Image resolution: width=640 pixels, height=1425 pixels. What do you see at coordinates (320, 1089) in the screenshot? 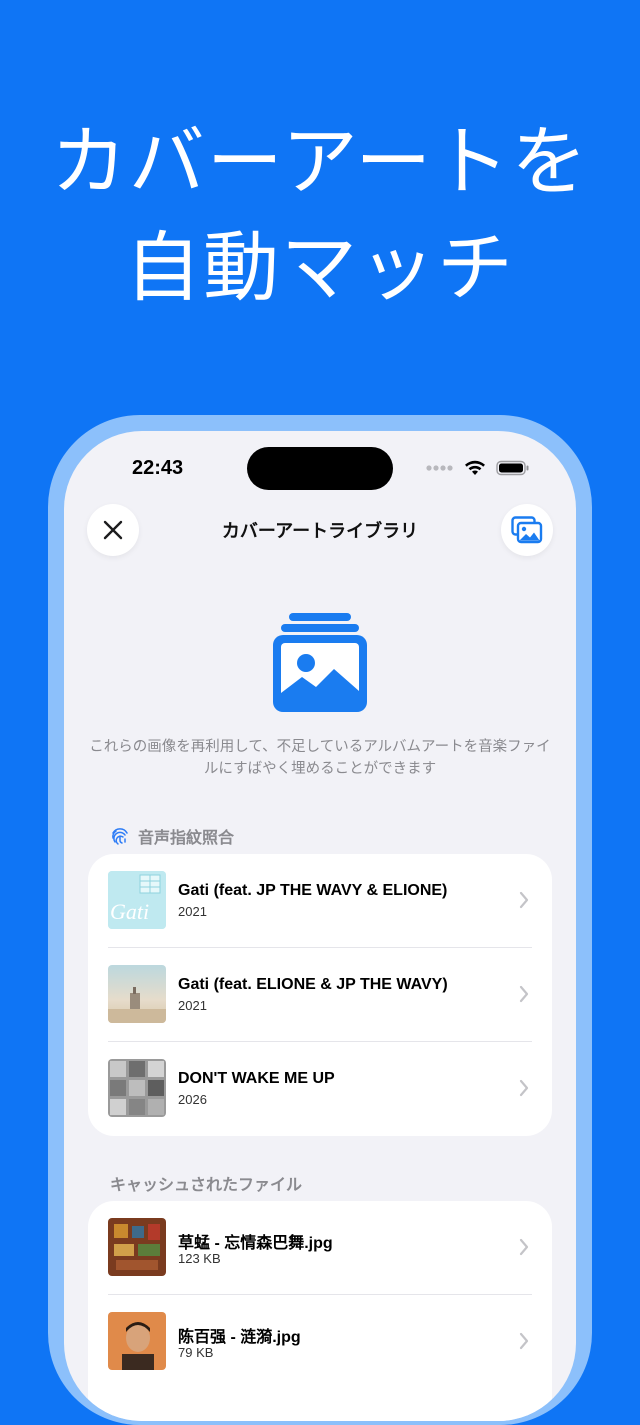
I see `list-item: DON'T WAKE ME UP 2026` at bounding box center [320, 1089].